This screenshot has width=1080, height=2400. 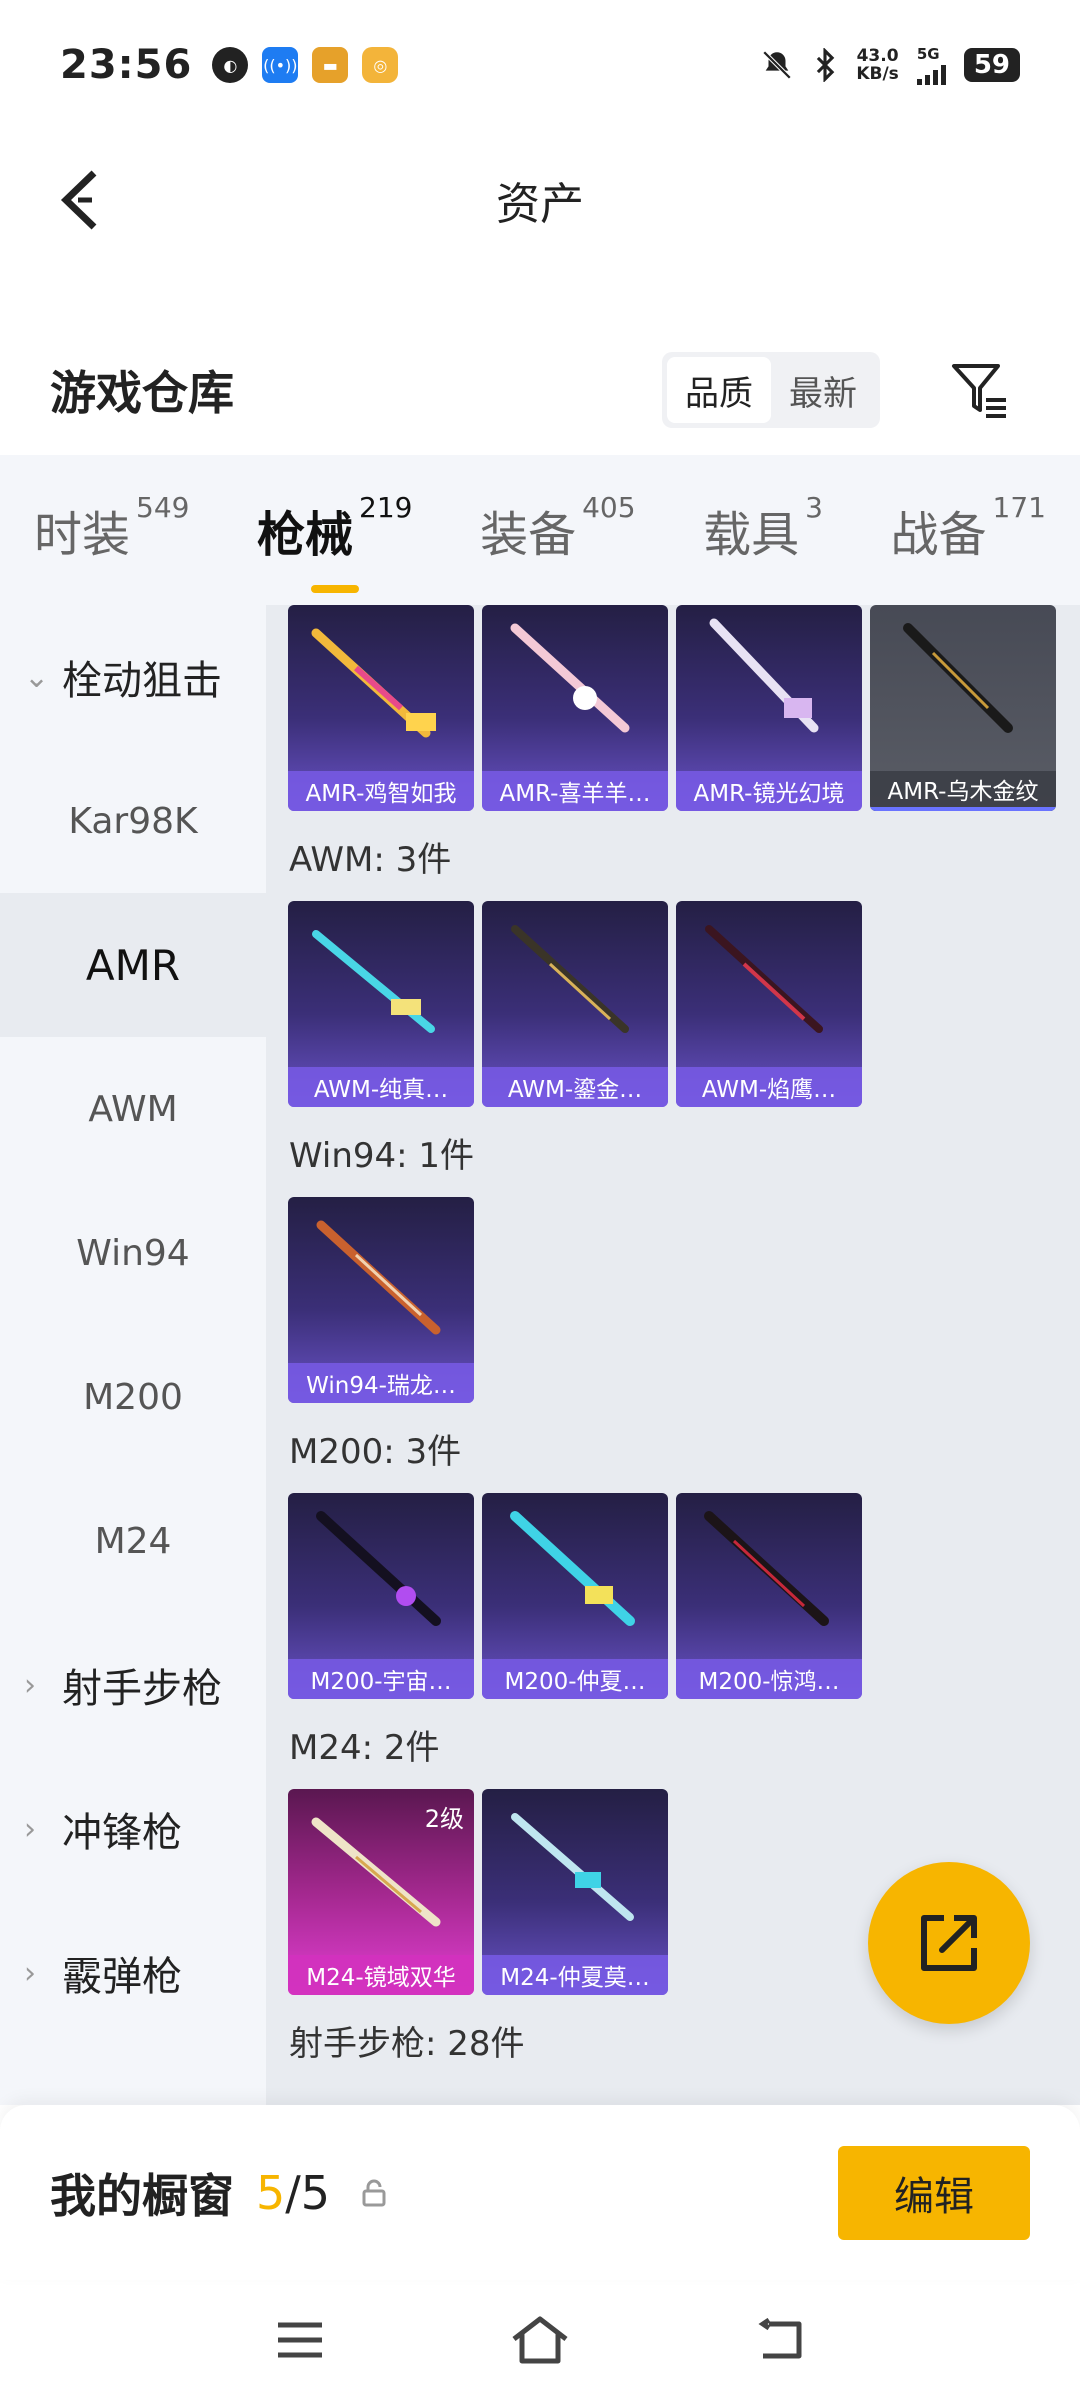 I want to click on tab-label: 装备, so click(x=528, y=535).